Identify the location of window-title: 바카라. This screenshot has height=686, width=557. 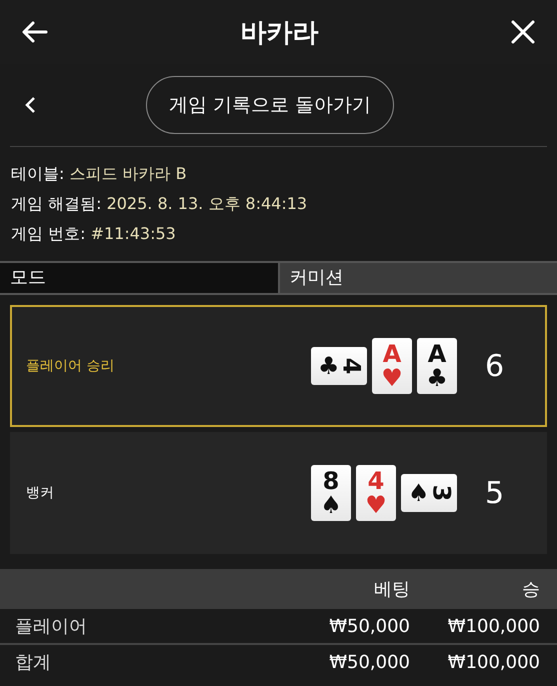
(279, 33).